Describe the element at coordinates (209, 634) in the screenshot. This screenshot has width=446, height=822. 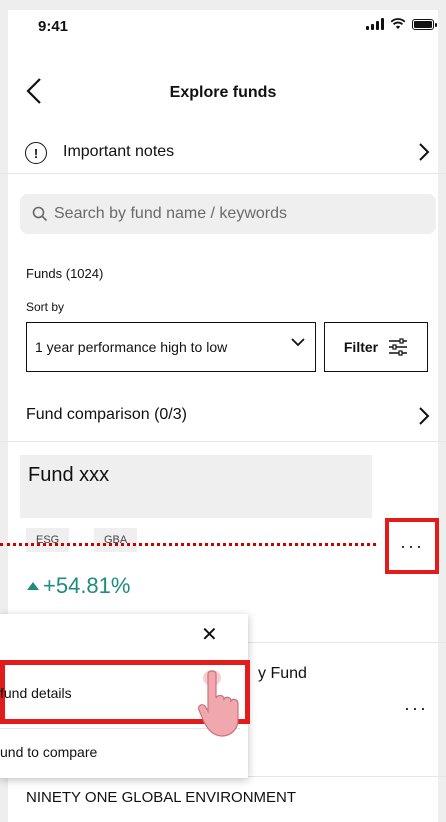
I see `close-icon: ✕` at that location.